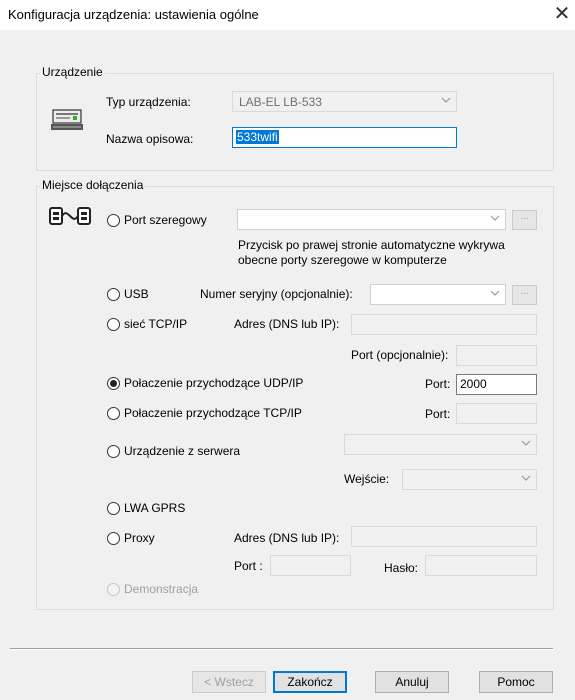 The width and height of the screenshot is (575, 700). Describe the element at coordinates (481, 565) in the screenshot. I see `proxy-password-input` at that location.